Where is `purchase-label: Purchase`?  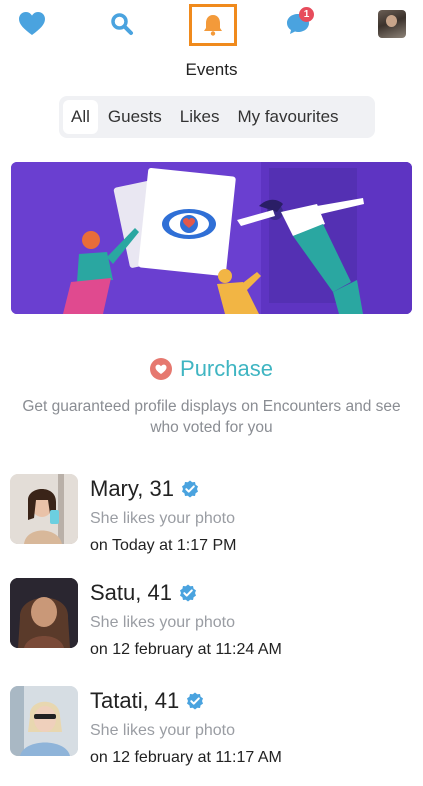 purchase-label: Purchase is located at coordinates (226, 368).